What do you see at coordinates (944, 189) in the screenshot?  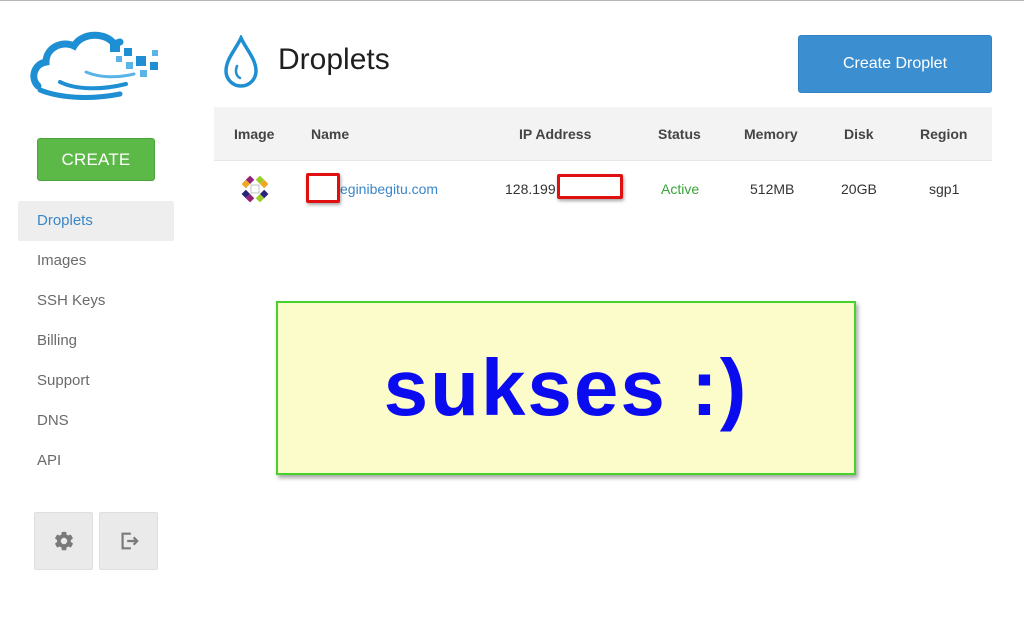 I see `droplet-region: sgp1` at bounding box center [944, 189].